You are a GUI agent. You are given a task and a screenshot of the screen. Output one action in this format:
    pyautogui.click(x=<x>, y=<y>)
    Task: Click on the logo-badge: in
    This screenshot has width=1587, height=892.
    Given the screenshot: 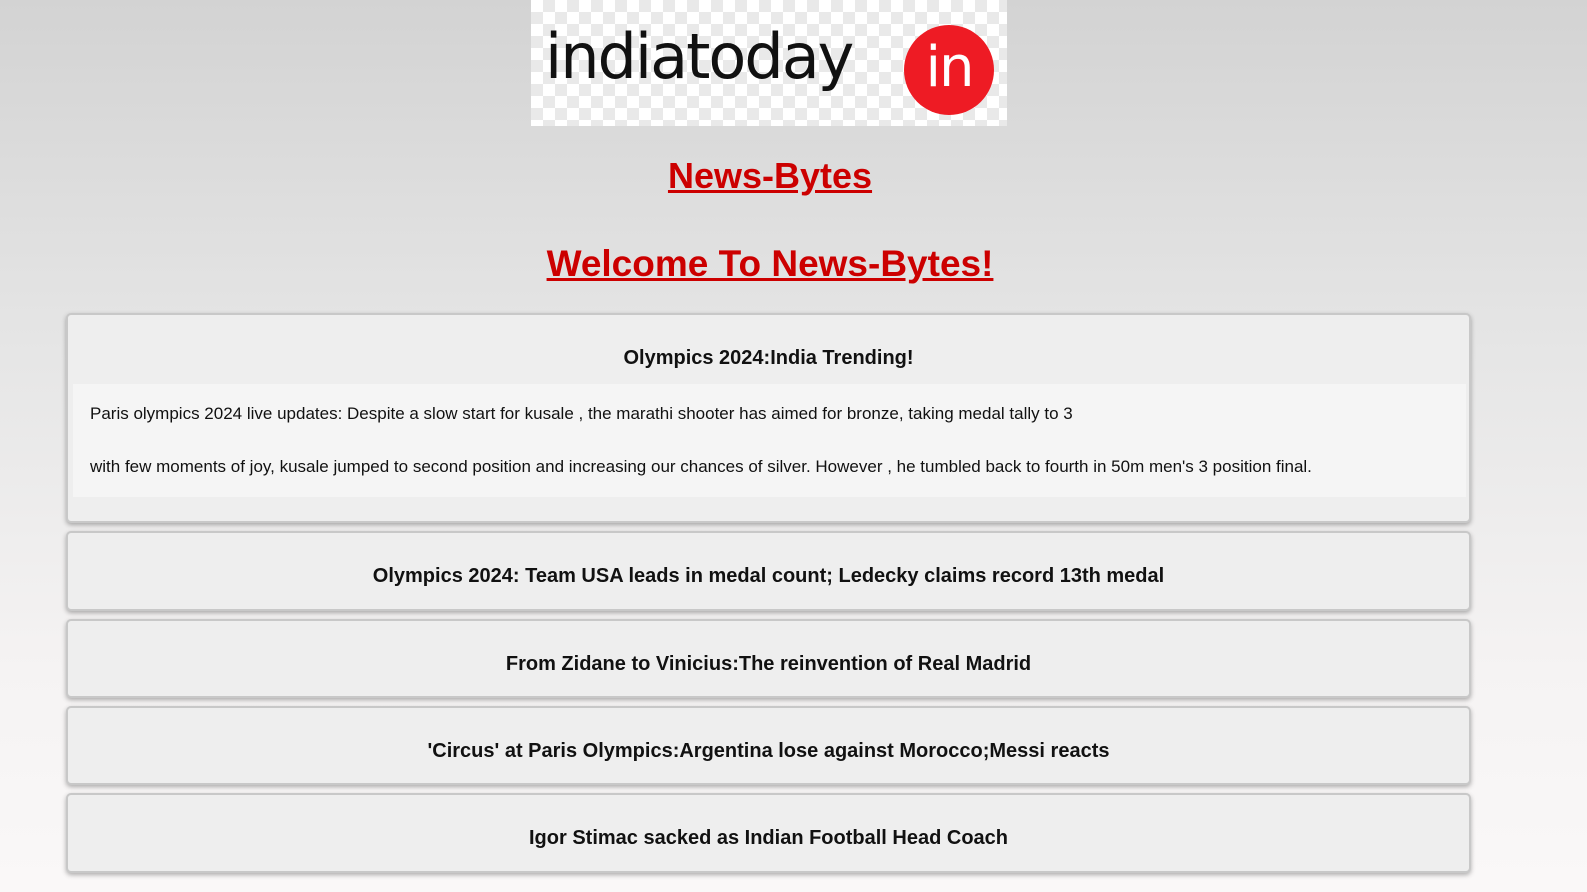 What is the action you would take?
    pyautogui.click(x=949, y=70)
    